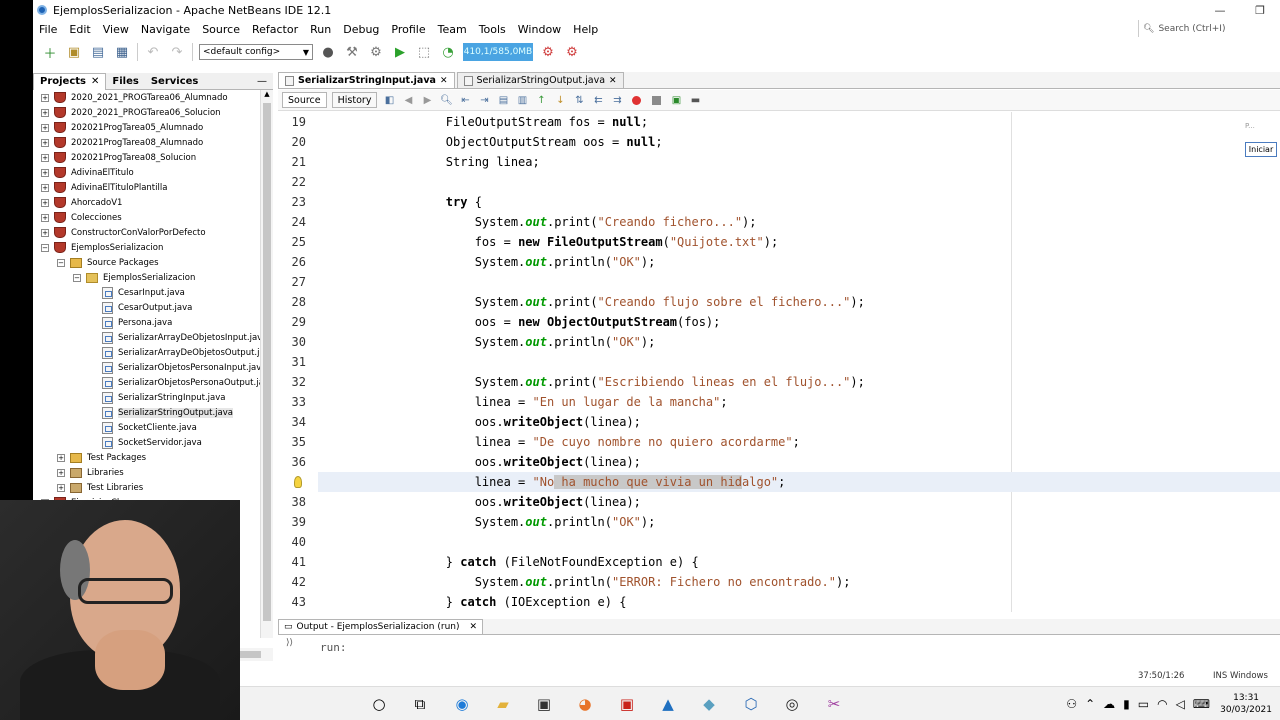 This screenshot has width=1280, height=720. I want to click on find-icon: 🔍︎, so click(446, 100).